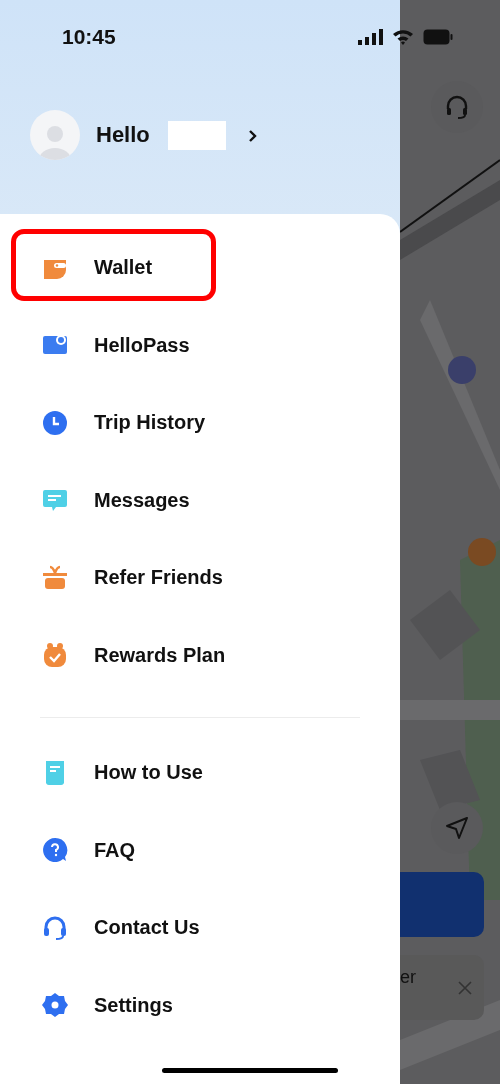 The image size is (500, 1084). I want to click on wifi-icon, so click(403, 37).